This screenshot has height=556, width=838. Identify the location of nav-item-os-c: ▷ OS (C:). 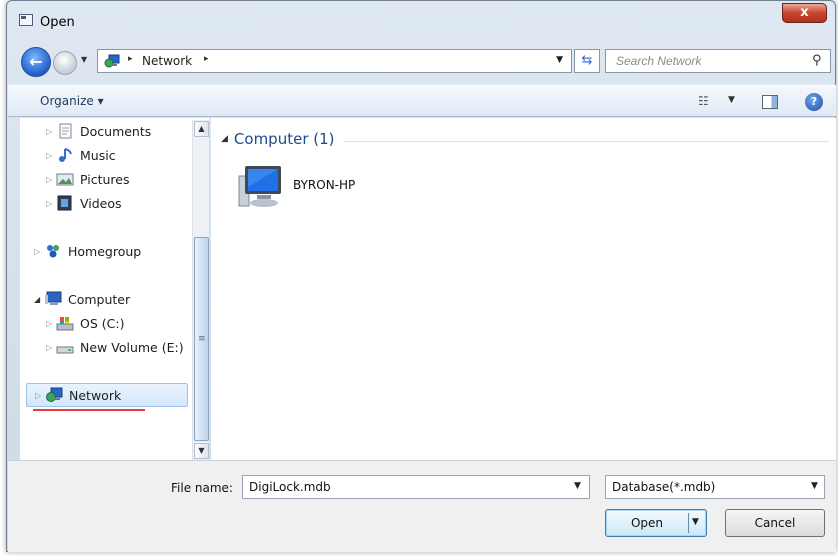
(85, 323).